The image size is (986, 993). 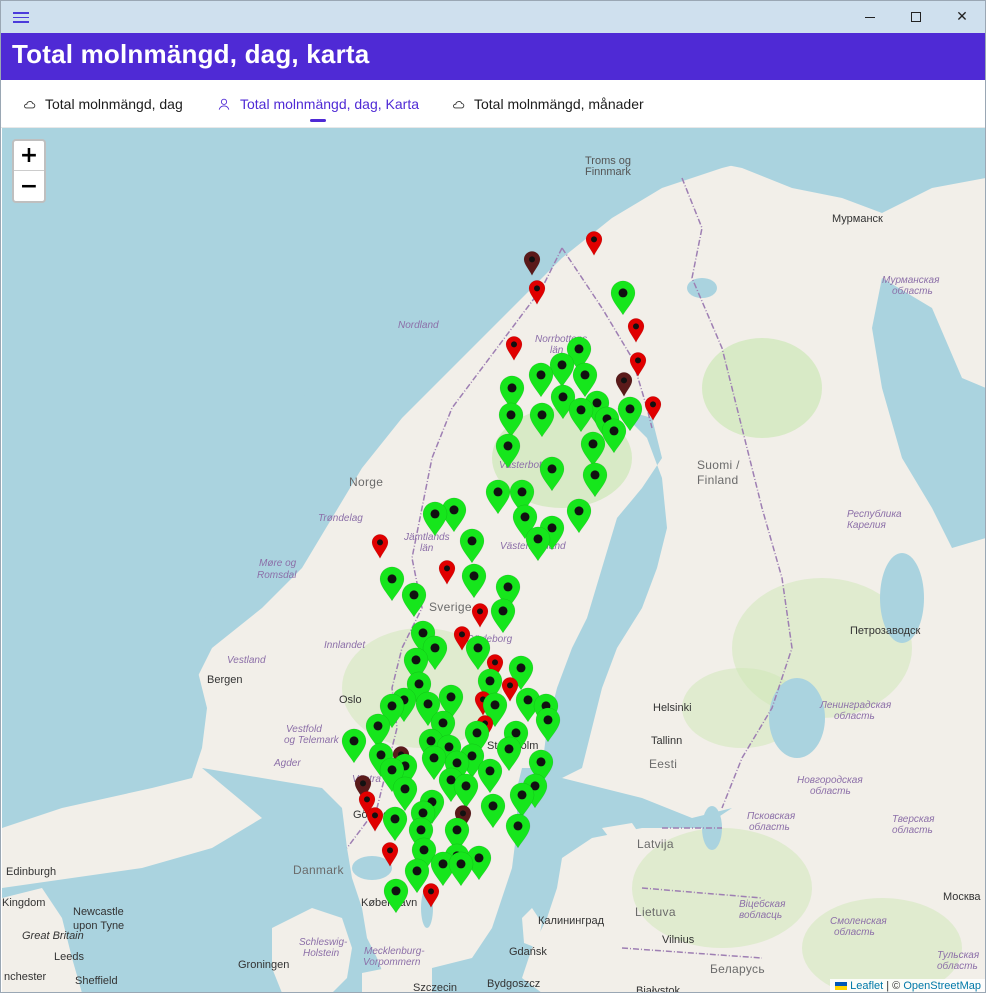 I want to click on active-tab-indicator, so click(x=318, y=120).